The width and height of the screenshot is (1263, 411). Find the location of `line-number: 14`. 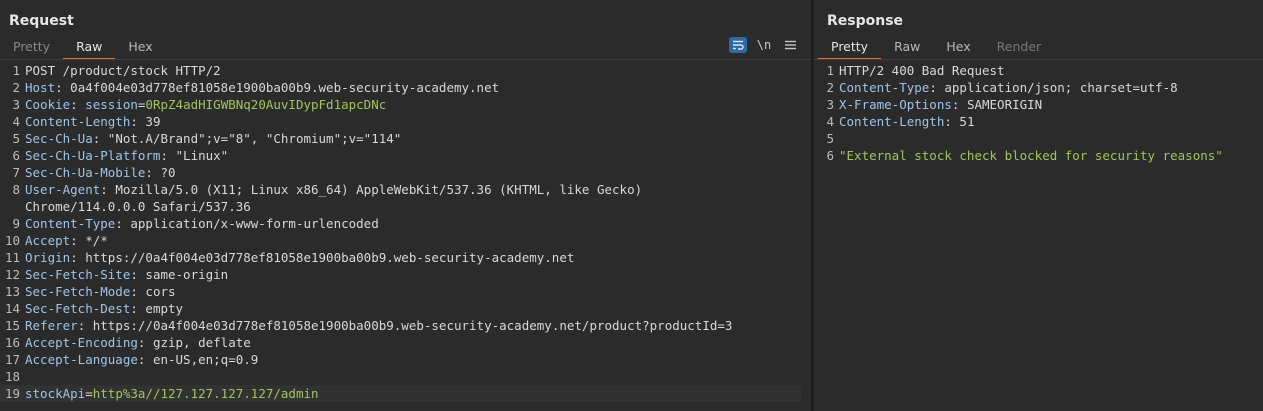

line-number: 14 is located at coordinates (12, 308).